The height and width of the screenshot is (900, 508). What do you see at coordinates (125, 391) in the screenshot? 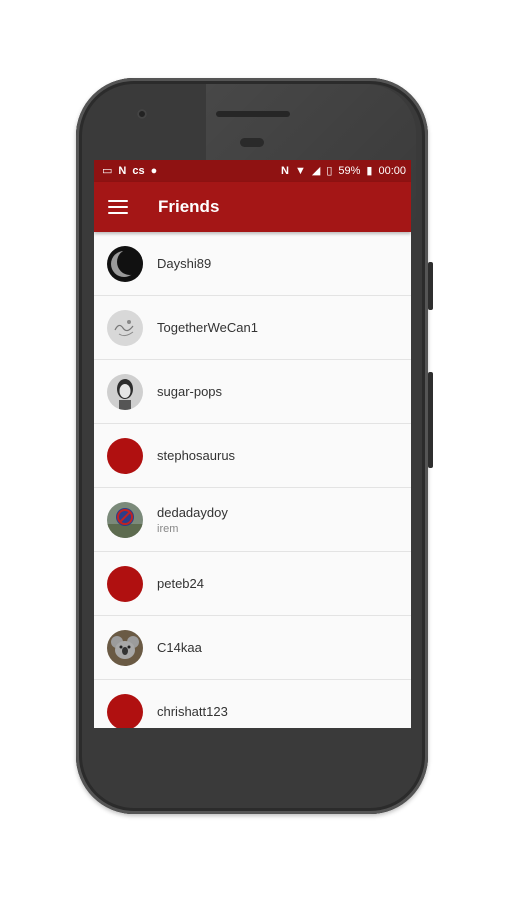
I see `avatar-portrait` at bounding box center [125, 391].